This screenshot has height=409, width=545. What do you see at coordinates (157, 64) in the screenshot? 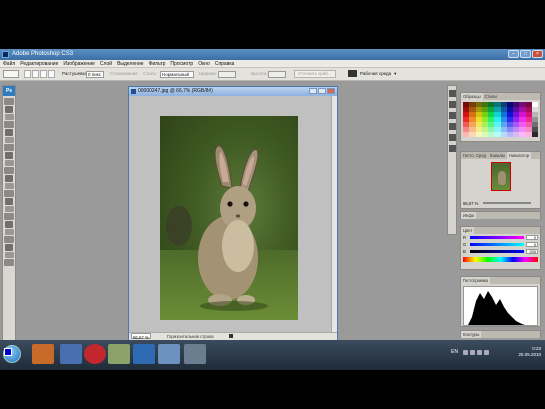
I see `menu-filter: Фильтр` at bounding box center [157, 64].